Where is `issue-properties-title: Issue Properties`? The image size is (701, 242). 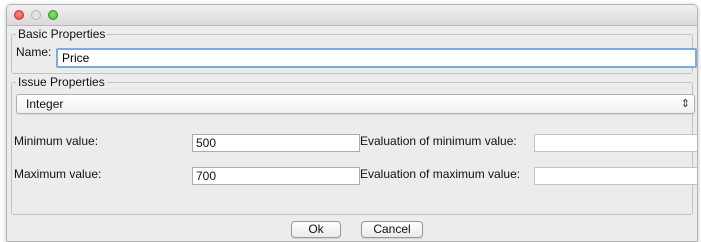 issue-properties-title: Issue Properties is located at coordinates (61, 82).